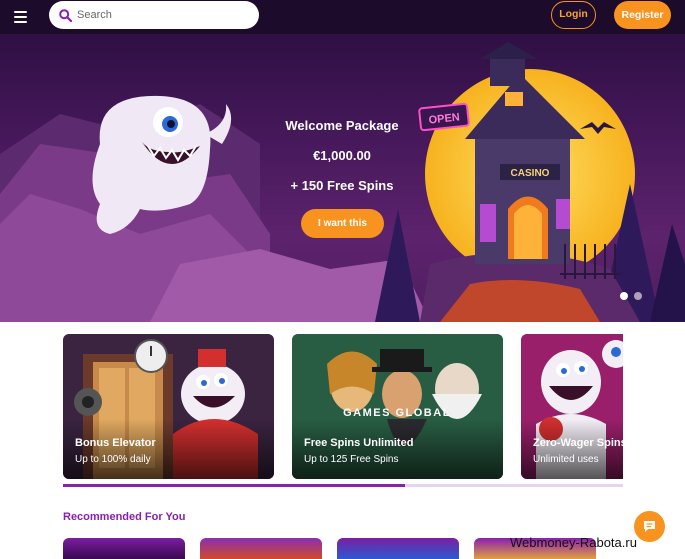 This screenshot has height=559, width=685. What do you see at coordinates (342, 223) in the screenshot?
I see `hero-cta-button: I want this` at bounding box center [342, 223].